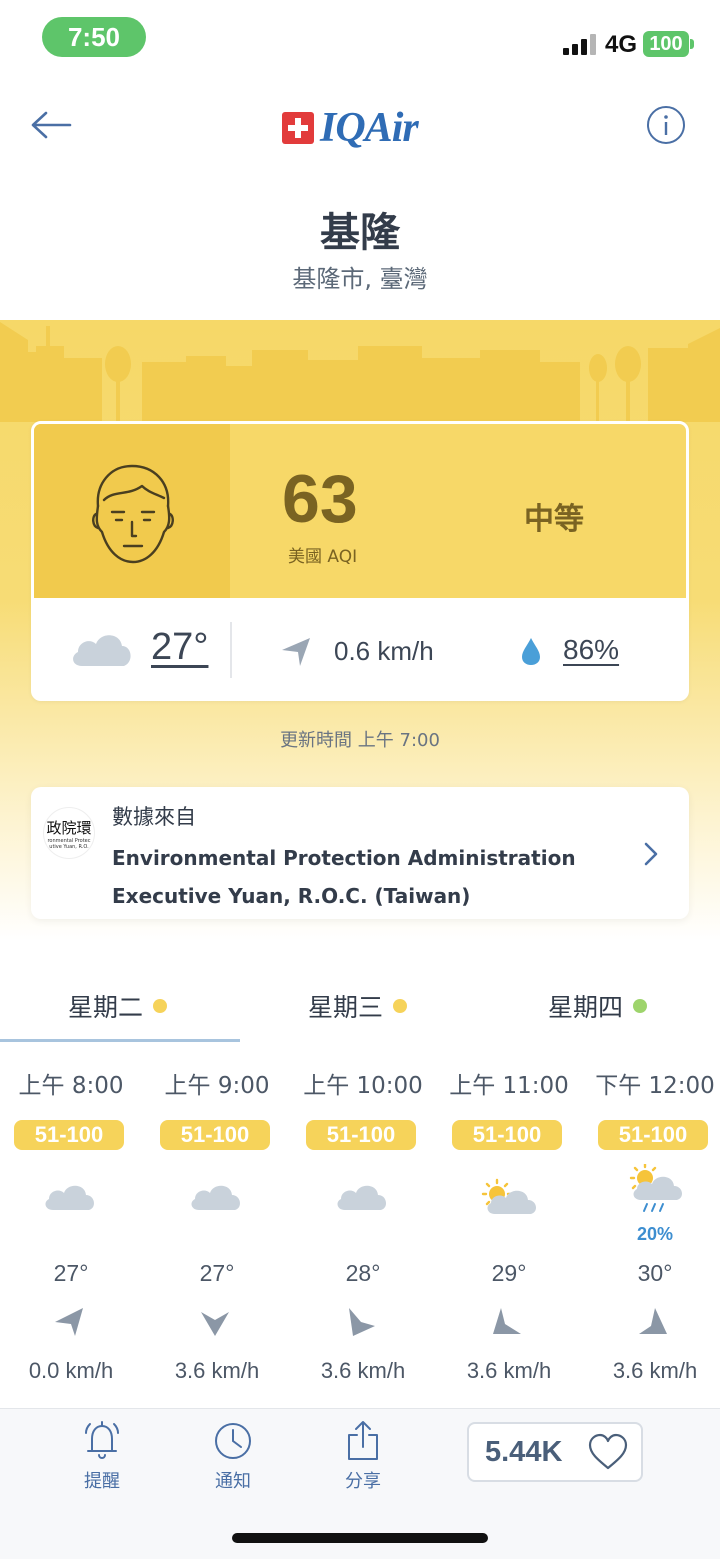 The image size is (720, 1559). What do you see at coordinates (509, 1273) in the screenshot?
I see `hour-temperature: 29°` at bounding box center [509, 1273].